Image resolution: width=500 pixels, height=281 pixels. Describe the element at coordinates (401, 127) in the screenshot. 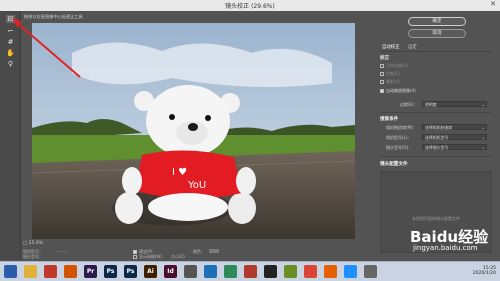

I see `camera-make-label: 相机制造商(M)：` at that location.